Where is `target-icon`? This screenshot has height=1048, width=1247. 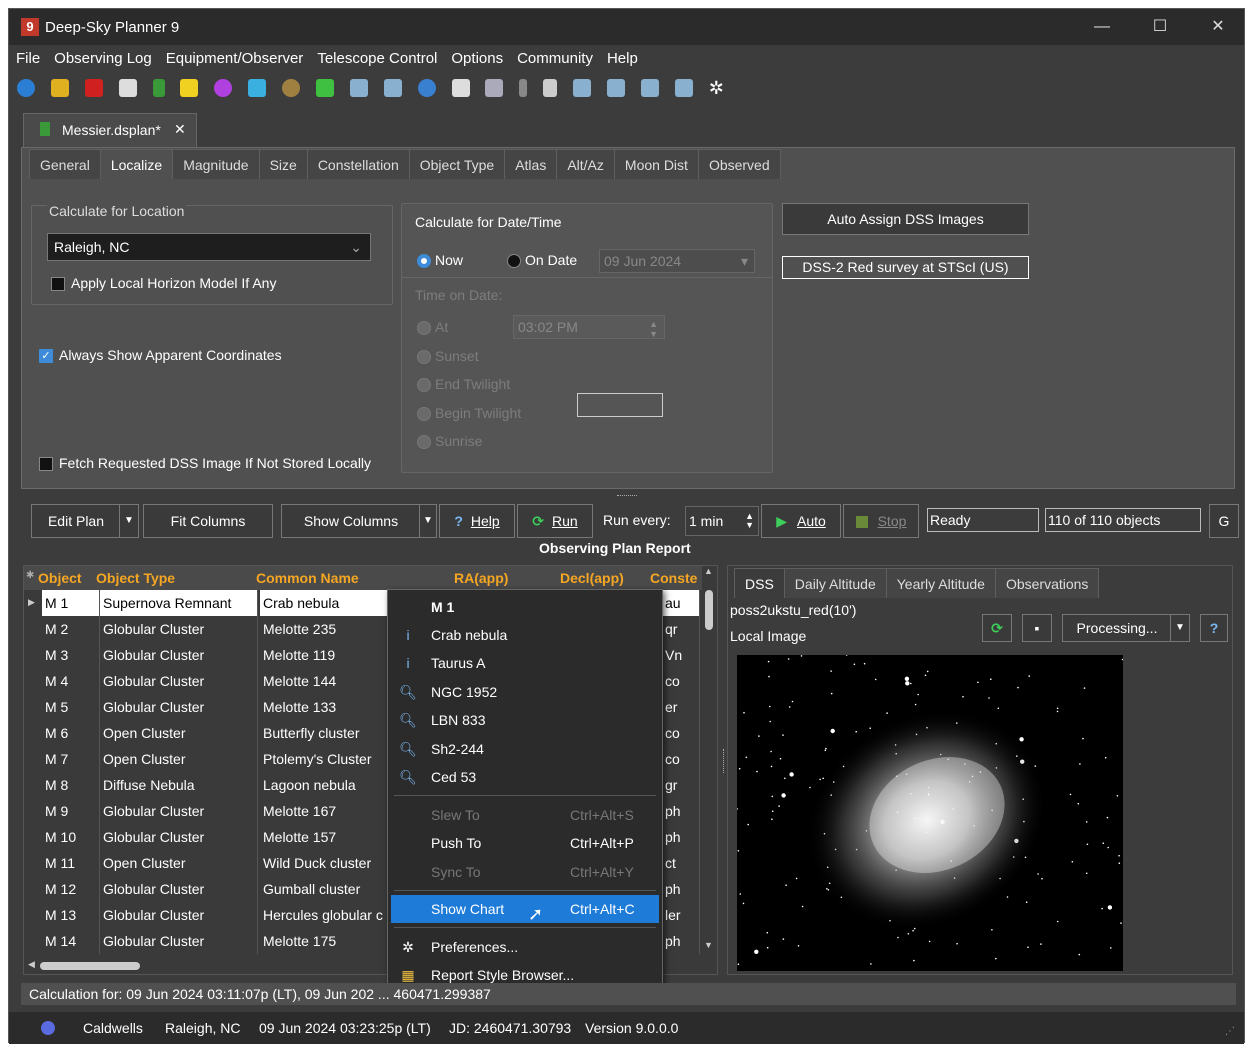 target-icon is located at coordinates (426, 88).